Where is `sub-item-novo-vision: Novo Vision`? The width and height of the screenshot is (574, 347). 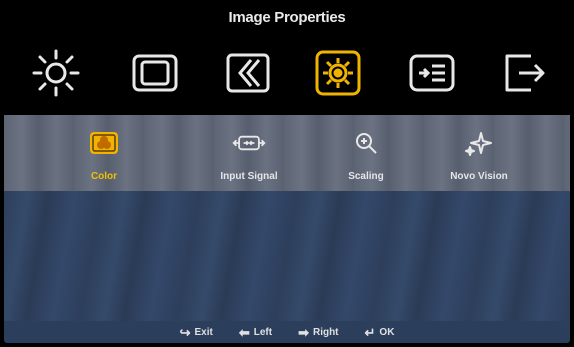 sub-item-novo-vision: Novo Vision is located at coordinates (479, 153).